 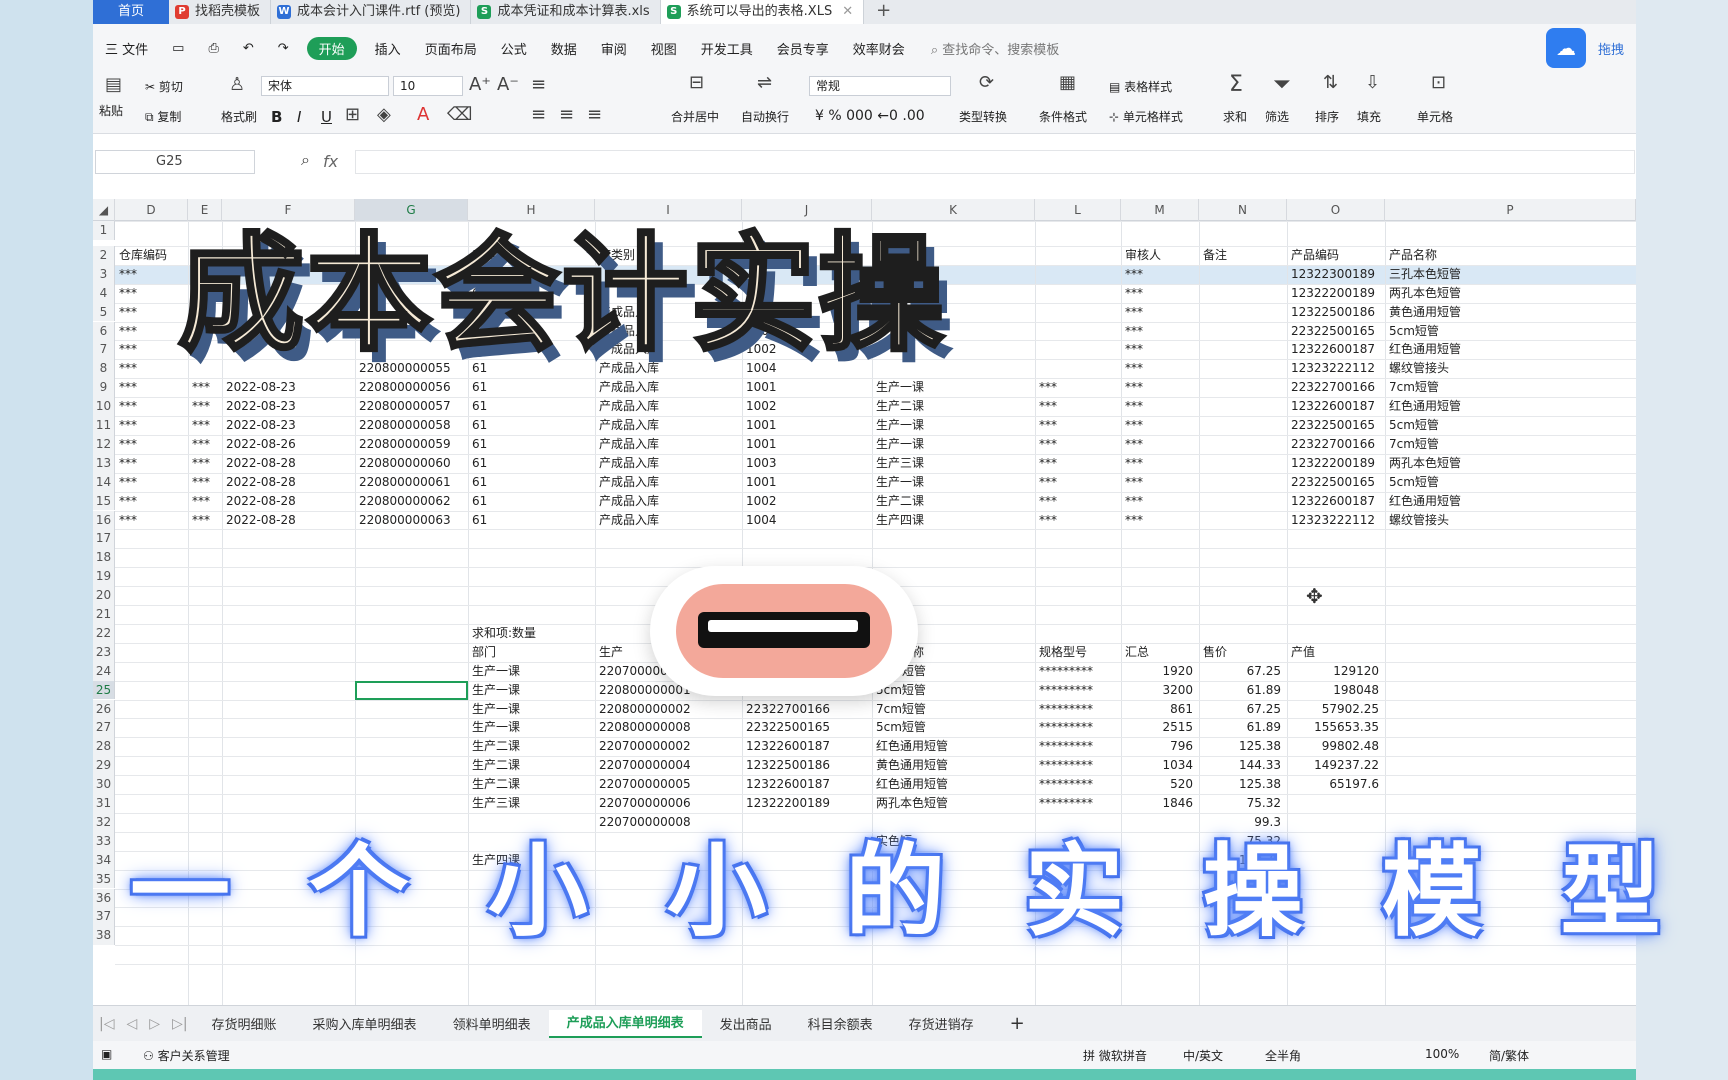 What do you see at coordinates (668, 784) in the screenshot?
I see `pivot-cell: 220700000005` at bounding box center [668, 784].